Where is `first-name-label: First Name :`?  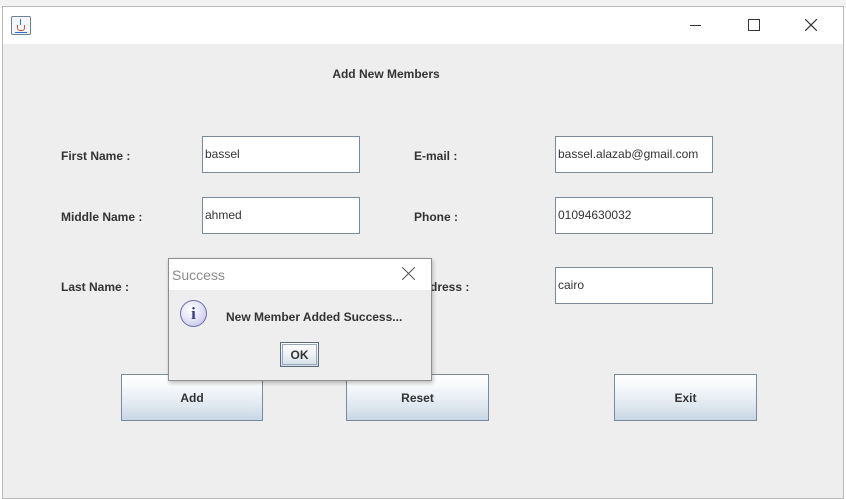
first-name-label: First Name : is located at coordinates (96, 156).